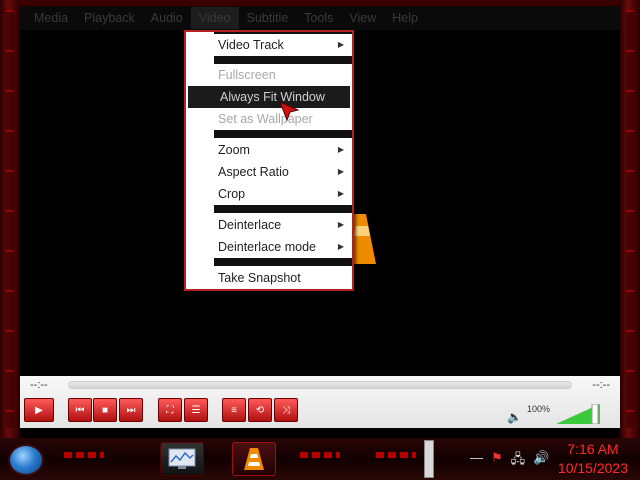  I want to click on menu-item-label: Deinterlace, so click(250, 225).